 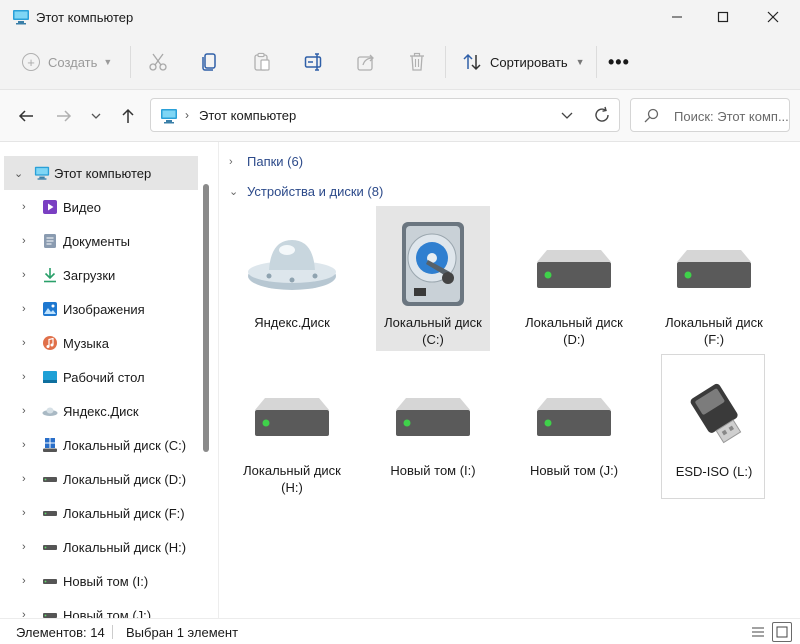 I want to click on back-button, so click(x=26, y=116).